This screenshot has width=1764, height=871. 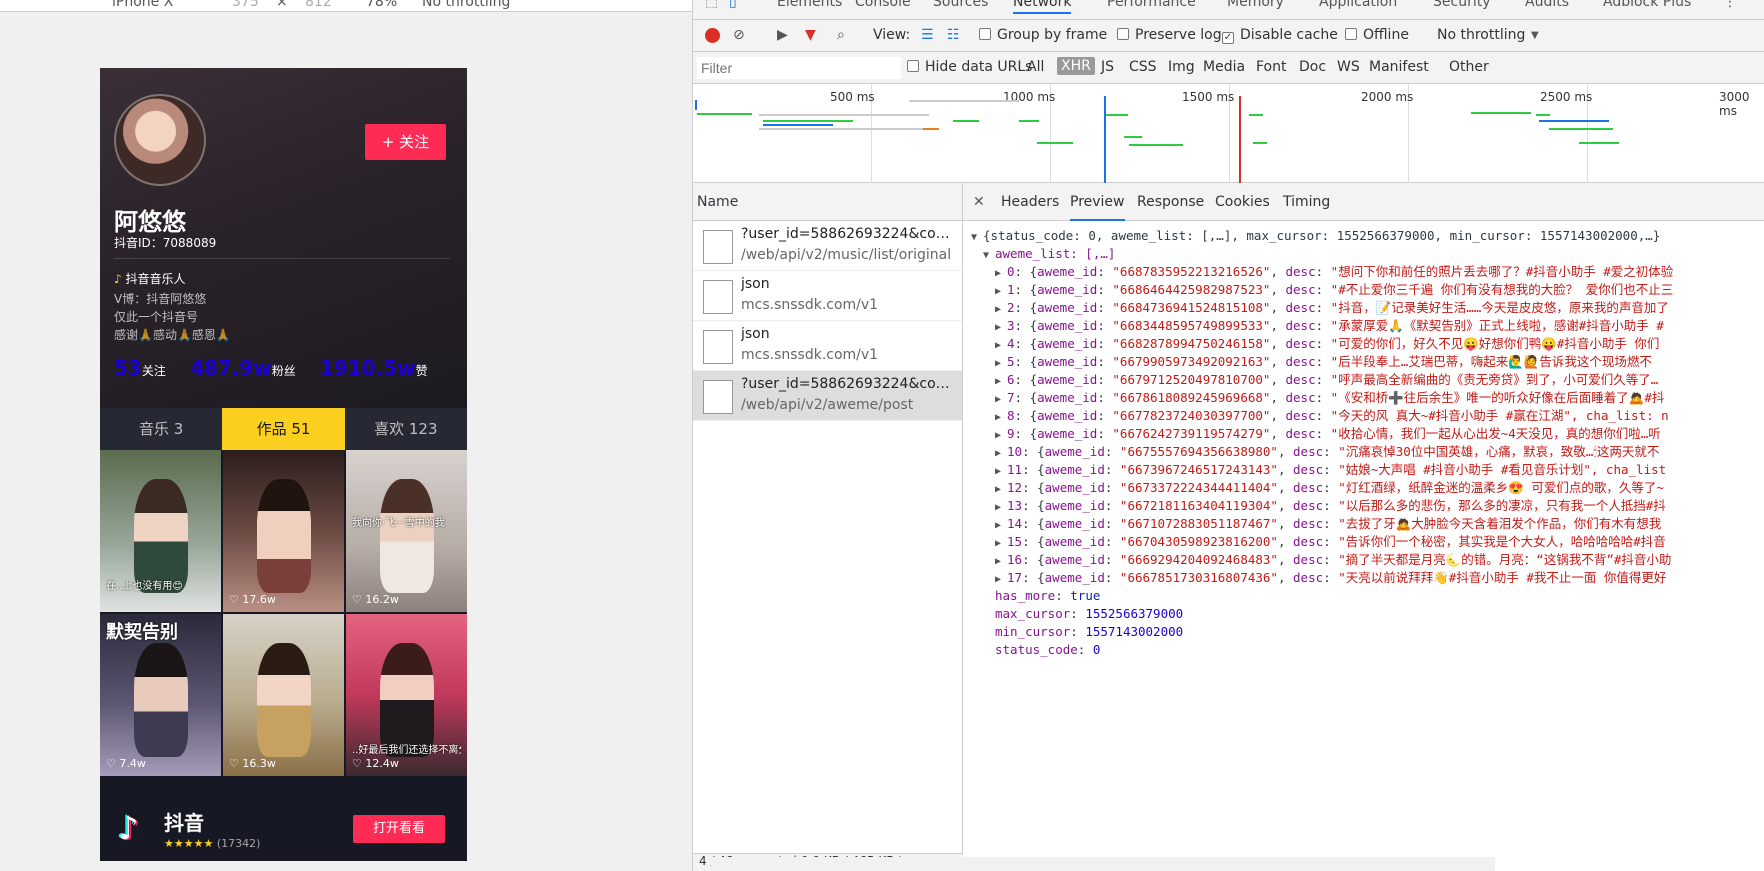 I want to click on video-thumb: 我向你·飞···雪中的我 ♡ 16.2w, so click(x=406, y=531).